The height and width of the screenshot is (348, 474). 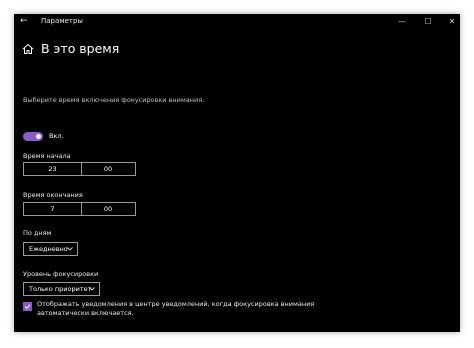 I want to click on toggle-knob, so click(x=38, y=136).